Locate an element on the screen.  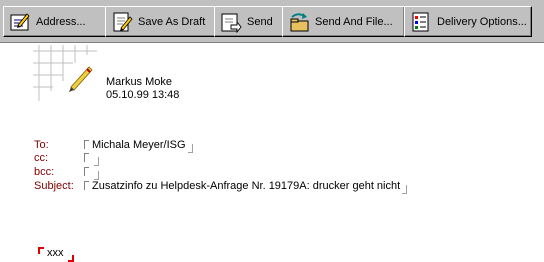
address-book-pen-icon is located at coordinates (20, 21).